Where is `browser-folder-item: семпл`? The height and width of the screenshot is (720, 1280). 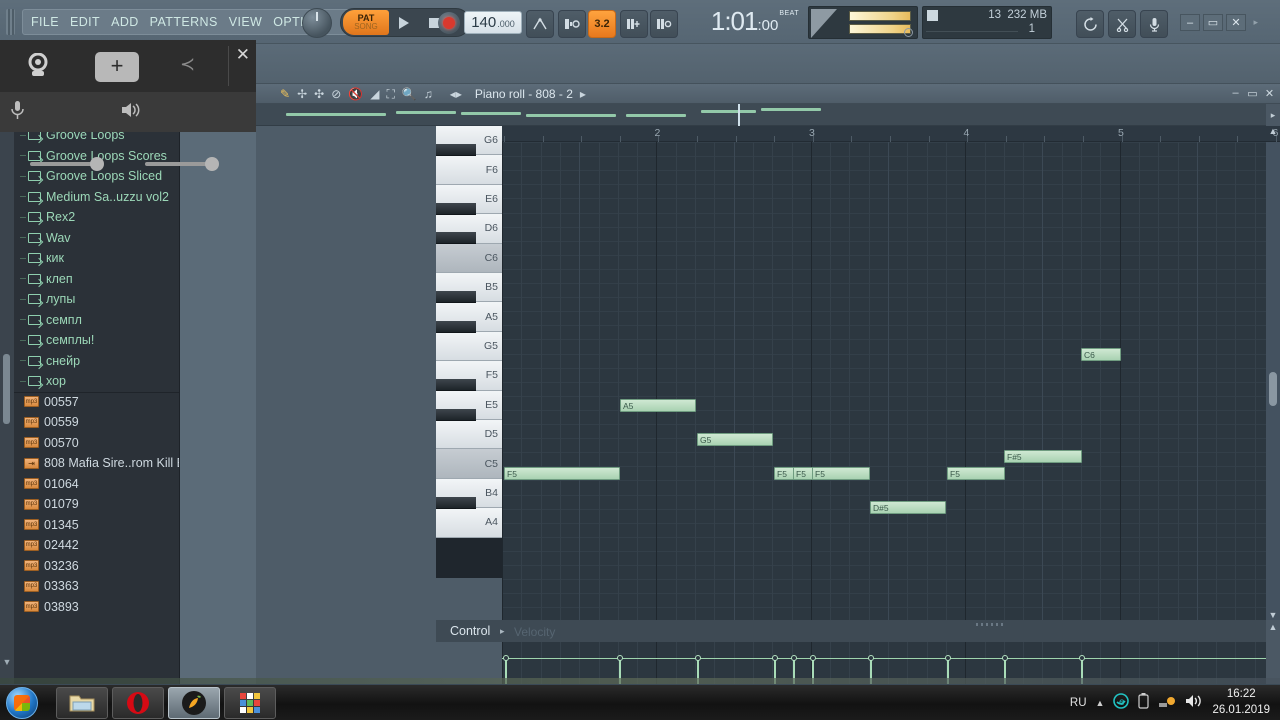
browser-folder-item: семпл is located at coordinates (96, 320).